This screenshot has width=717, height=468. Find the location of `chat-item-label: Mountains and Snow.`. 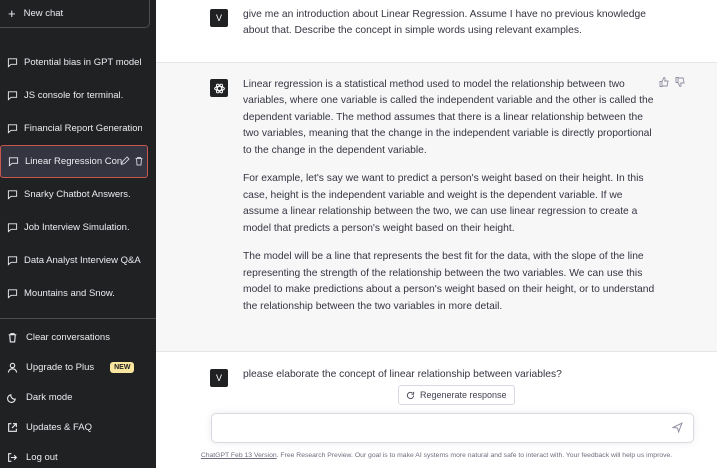

chat-item-label: Mountains and Snow. is located at coordinates (69, 293).